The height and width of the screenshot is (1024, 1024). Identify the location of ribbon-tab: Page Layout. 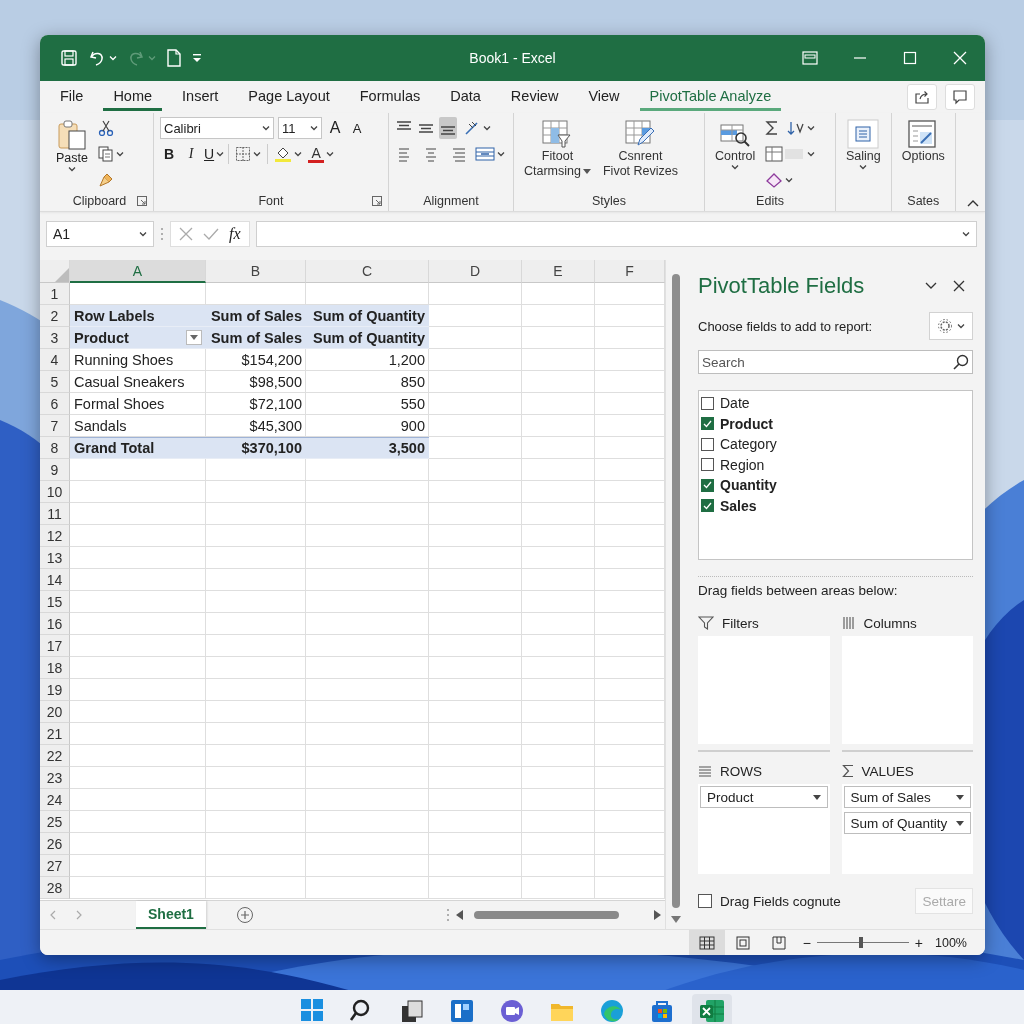
(289, 97).